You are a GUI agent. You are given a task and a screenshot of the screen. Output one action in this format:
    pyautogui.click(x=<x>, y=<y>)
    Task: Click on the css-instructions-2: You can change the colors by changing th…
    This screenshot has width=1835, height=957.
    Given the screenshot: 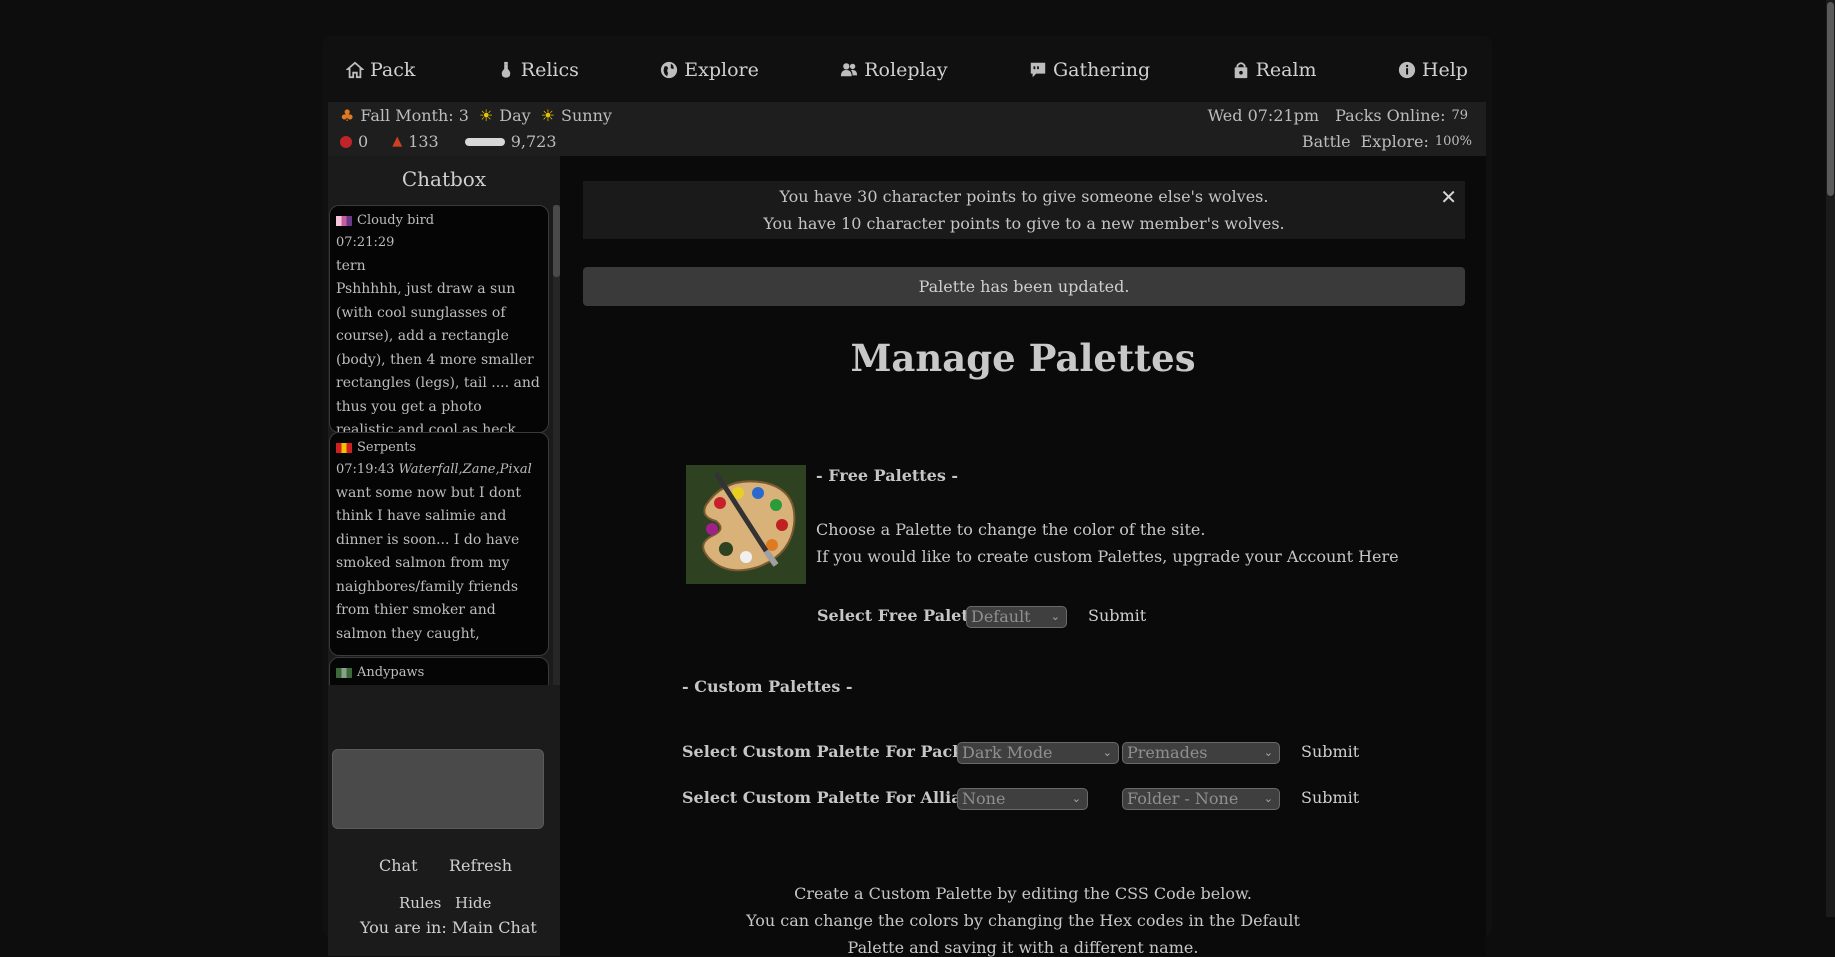 What is the action you would take?
    pyautogui.click(x=1023, y=920)
    